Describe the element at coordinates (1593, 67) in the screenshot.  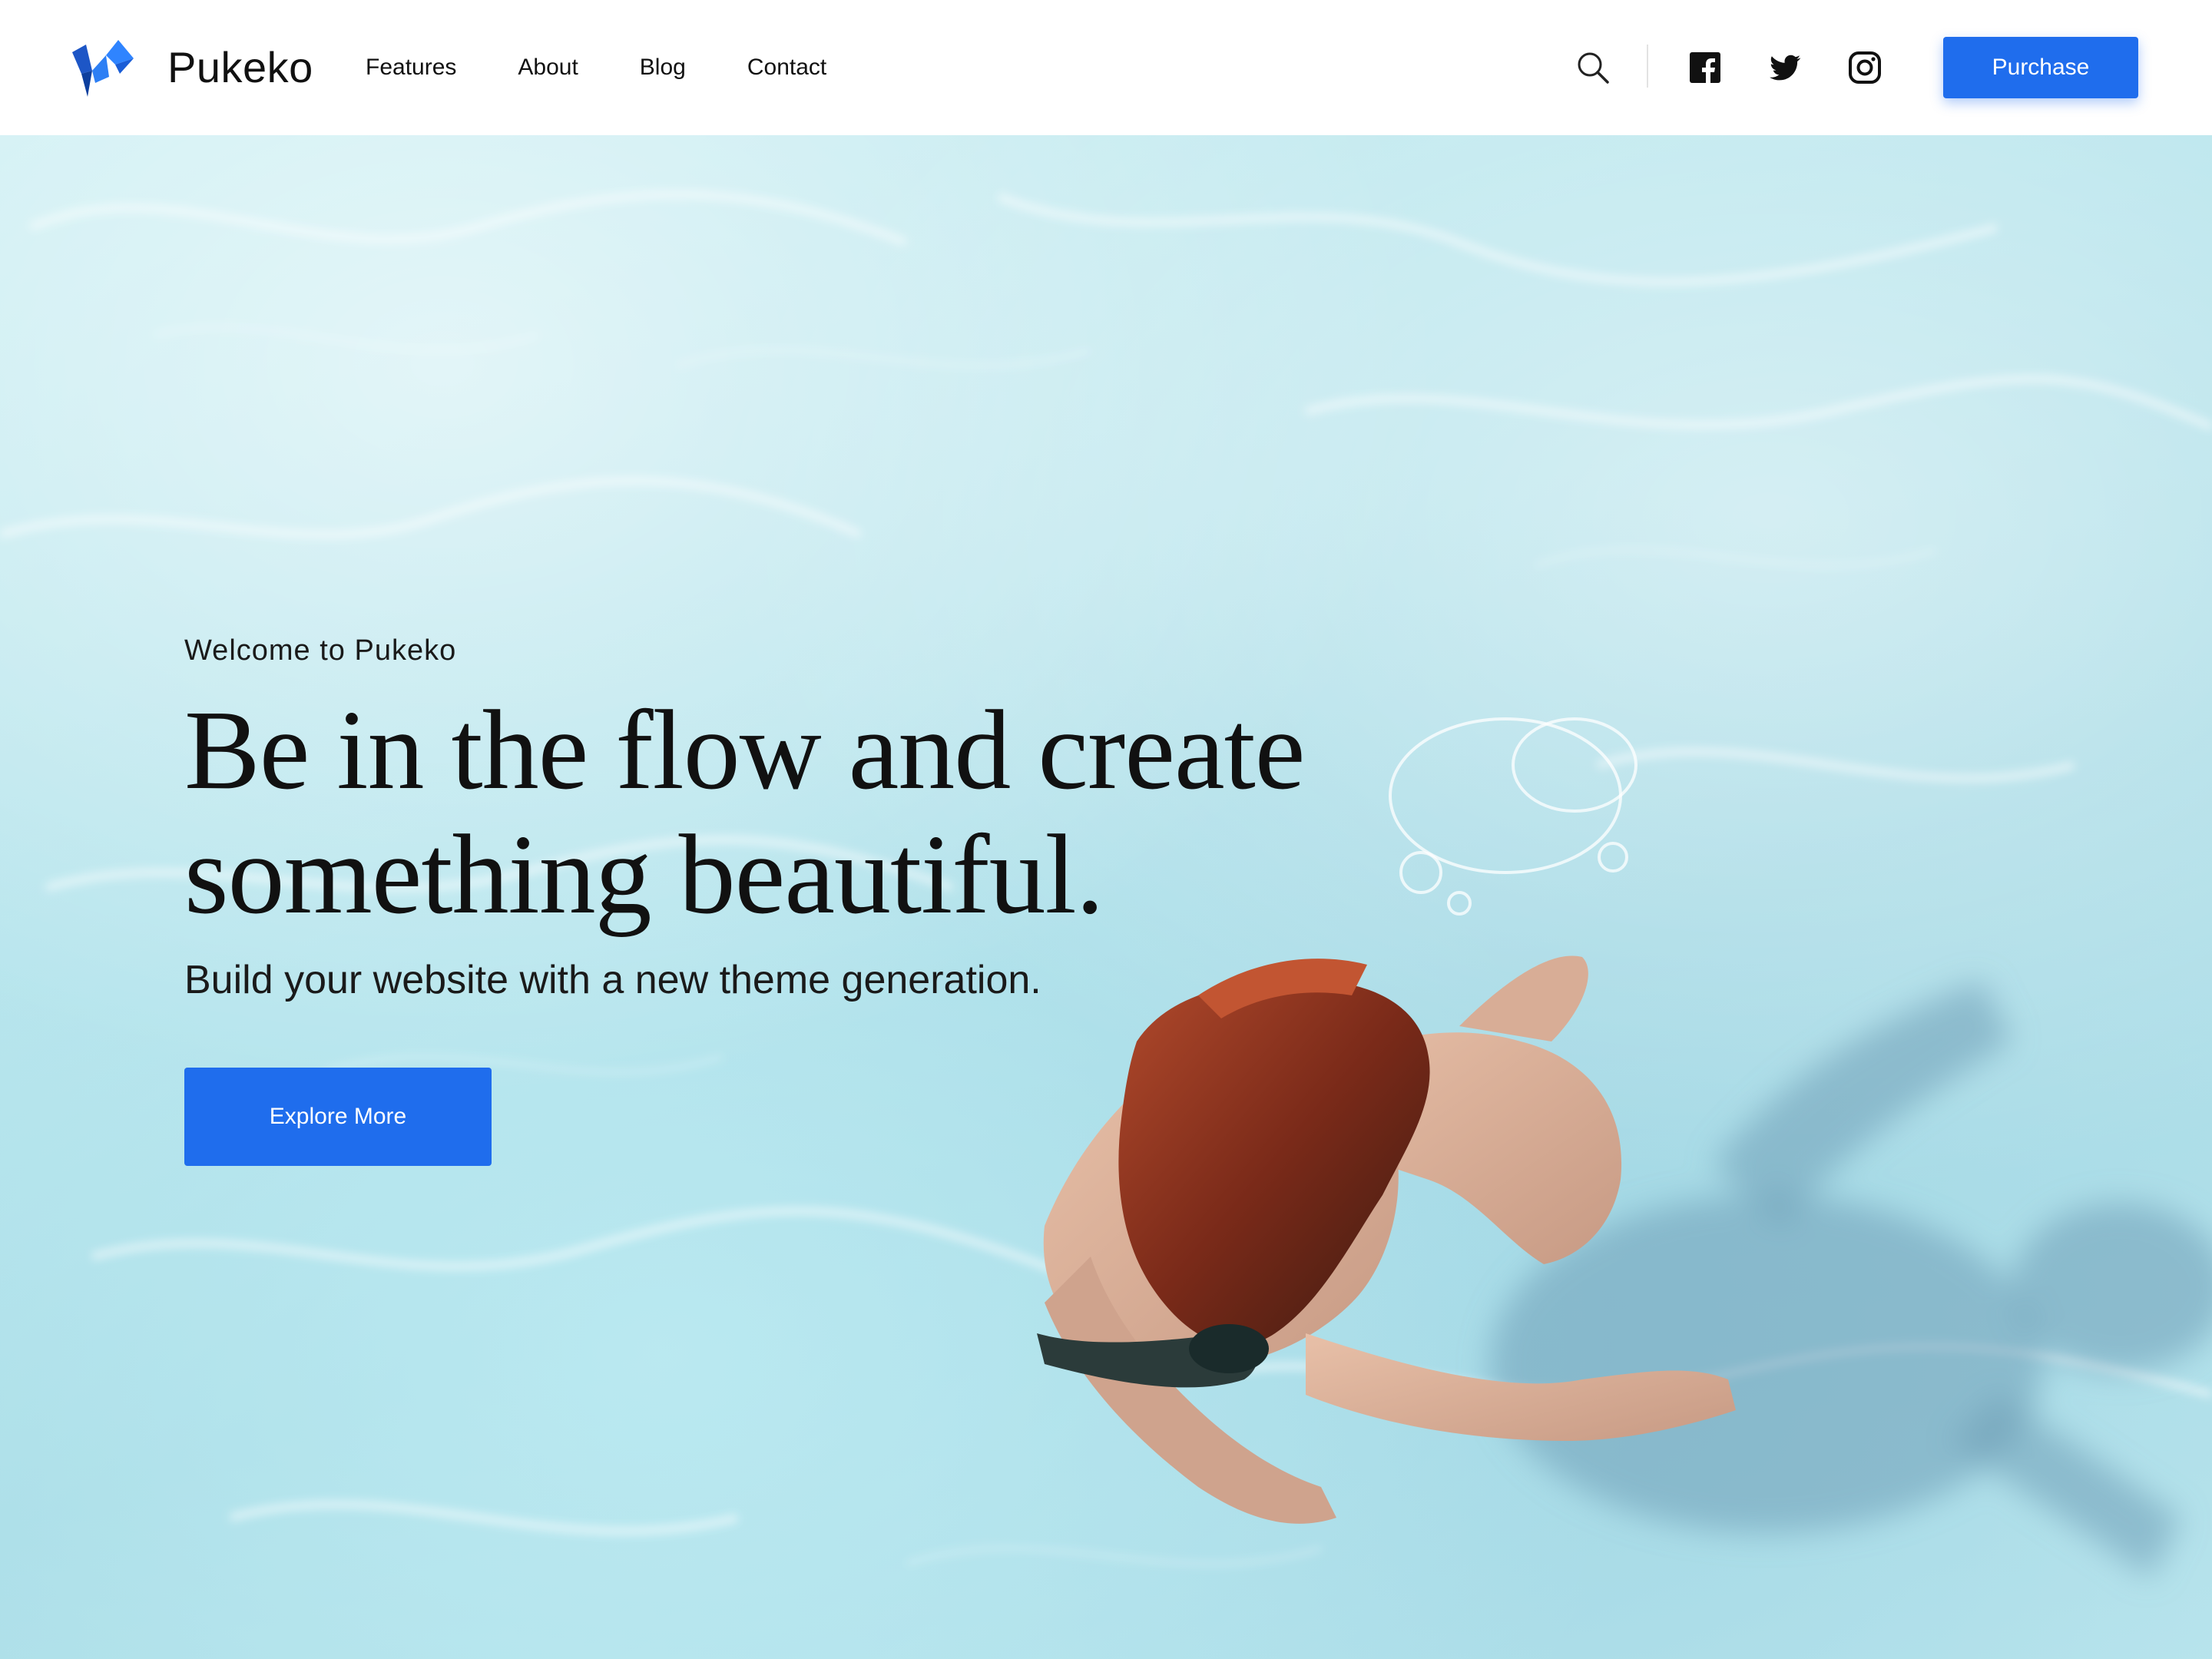
I see `search-icon` at that location.